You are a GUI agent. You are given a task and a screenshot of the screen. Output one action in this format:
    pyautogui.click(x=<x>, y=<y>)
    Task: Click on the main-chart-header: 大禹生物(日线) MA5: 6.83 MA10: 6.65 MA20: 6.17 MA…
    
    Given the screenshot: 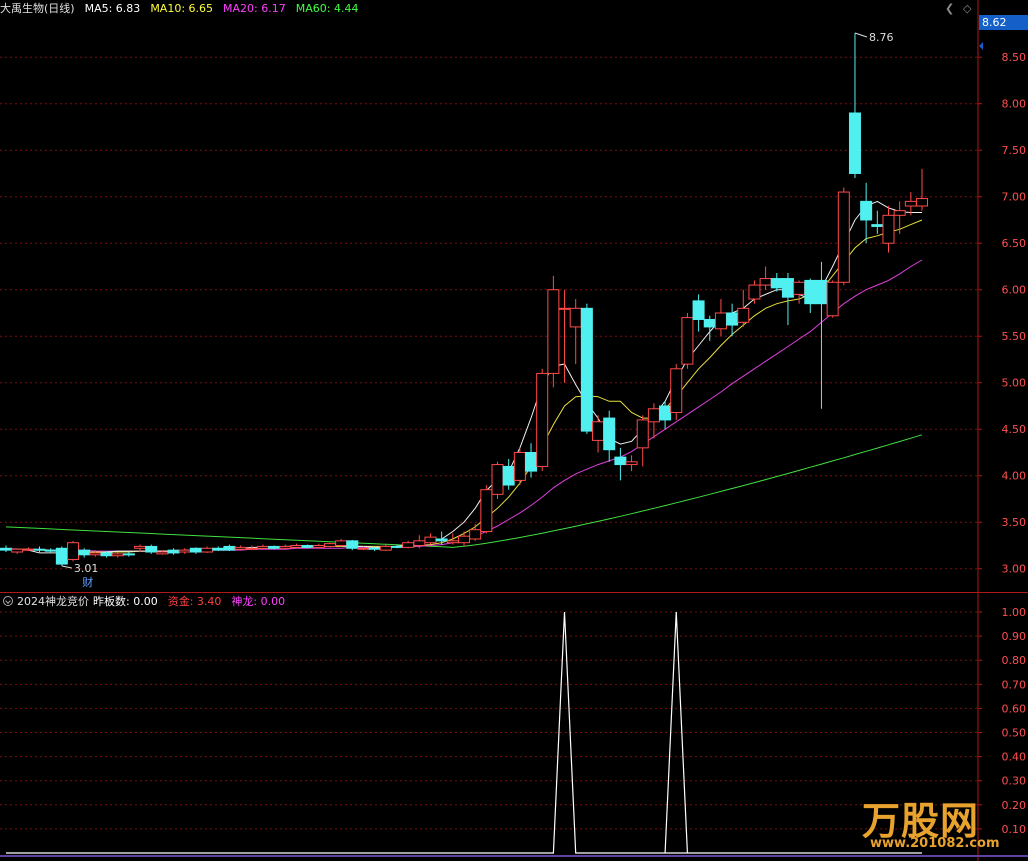 What is the action you would take?
    pyautogui.click(x=184, y=8)
    